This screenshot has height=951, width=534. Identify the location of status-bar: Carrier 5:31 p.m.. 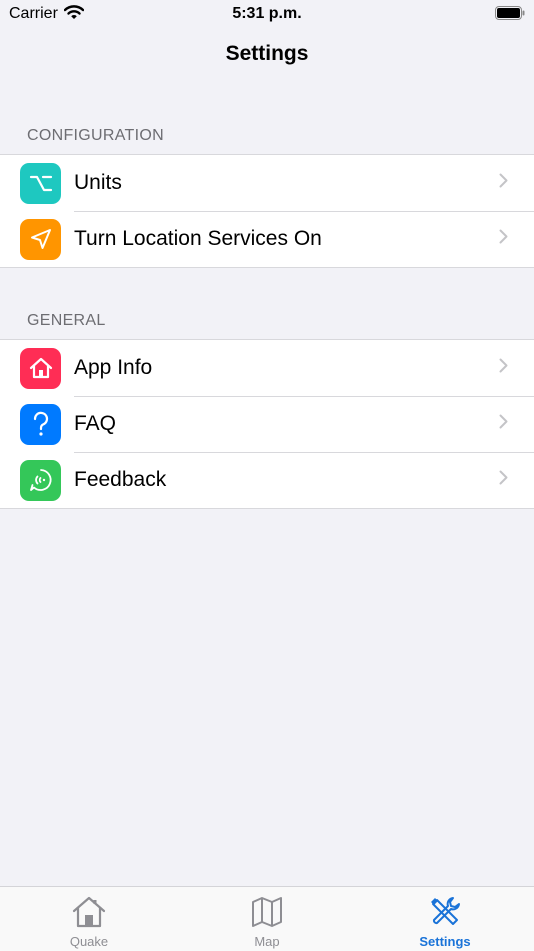
(267, 14).